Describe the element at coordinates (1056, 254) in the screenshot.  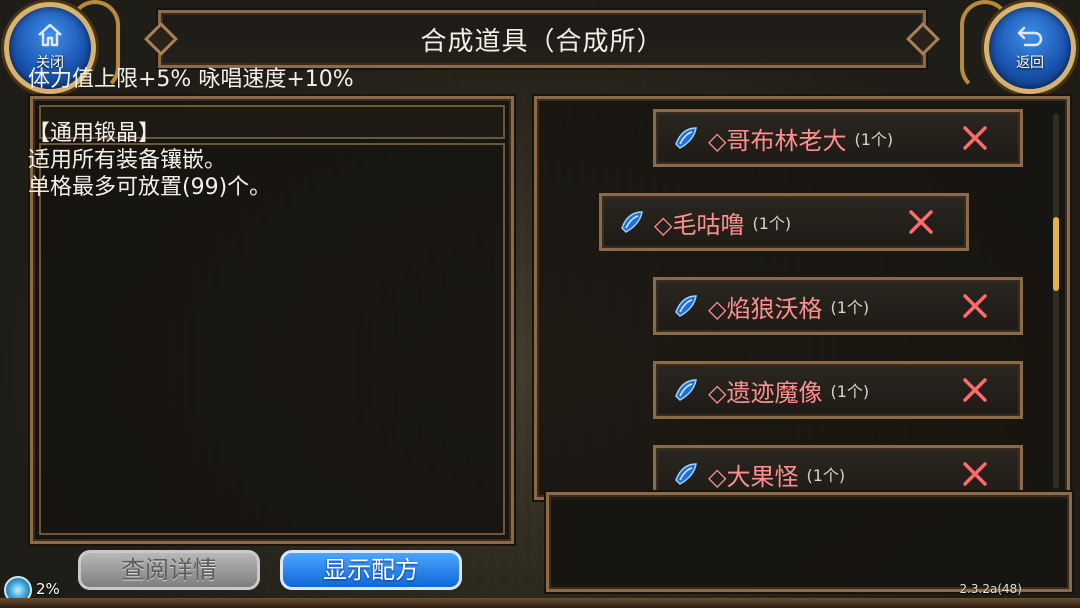
I see `scrollbar-thumb` at that location.